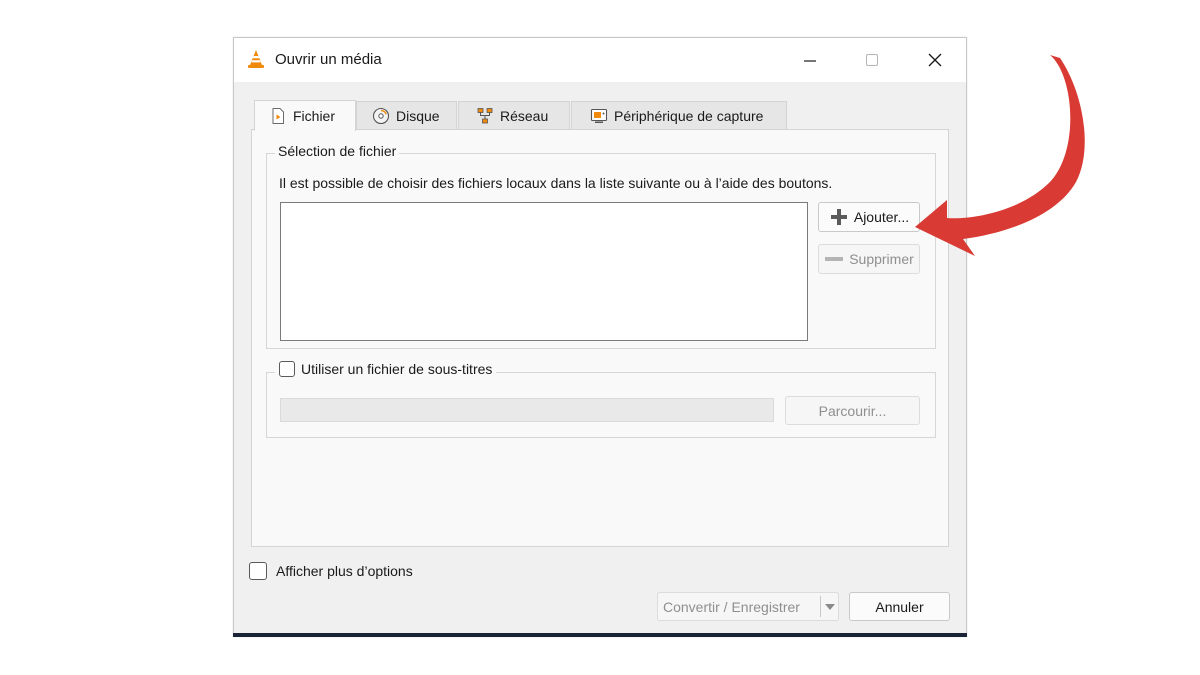 This screenshot has width=1200, height=675. I want to click on tab-peripherique-capture: Périphérique de capture, so click(679, 115).